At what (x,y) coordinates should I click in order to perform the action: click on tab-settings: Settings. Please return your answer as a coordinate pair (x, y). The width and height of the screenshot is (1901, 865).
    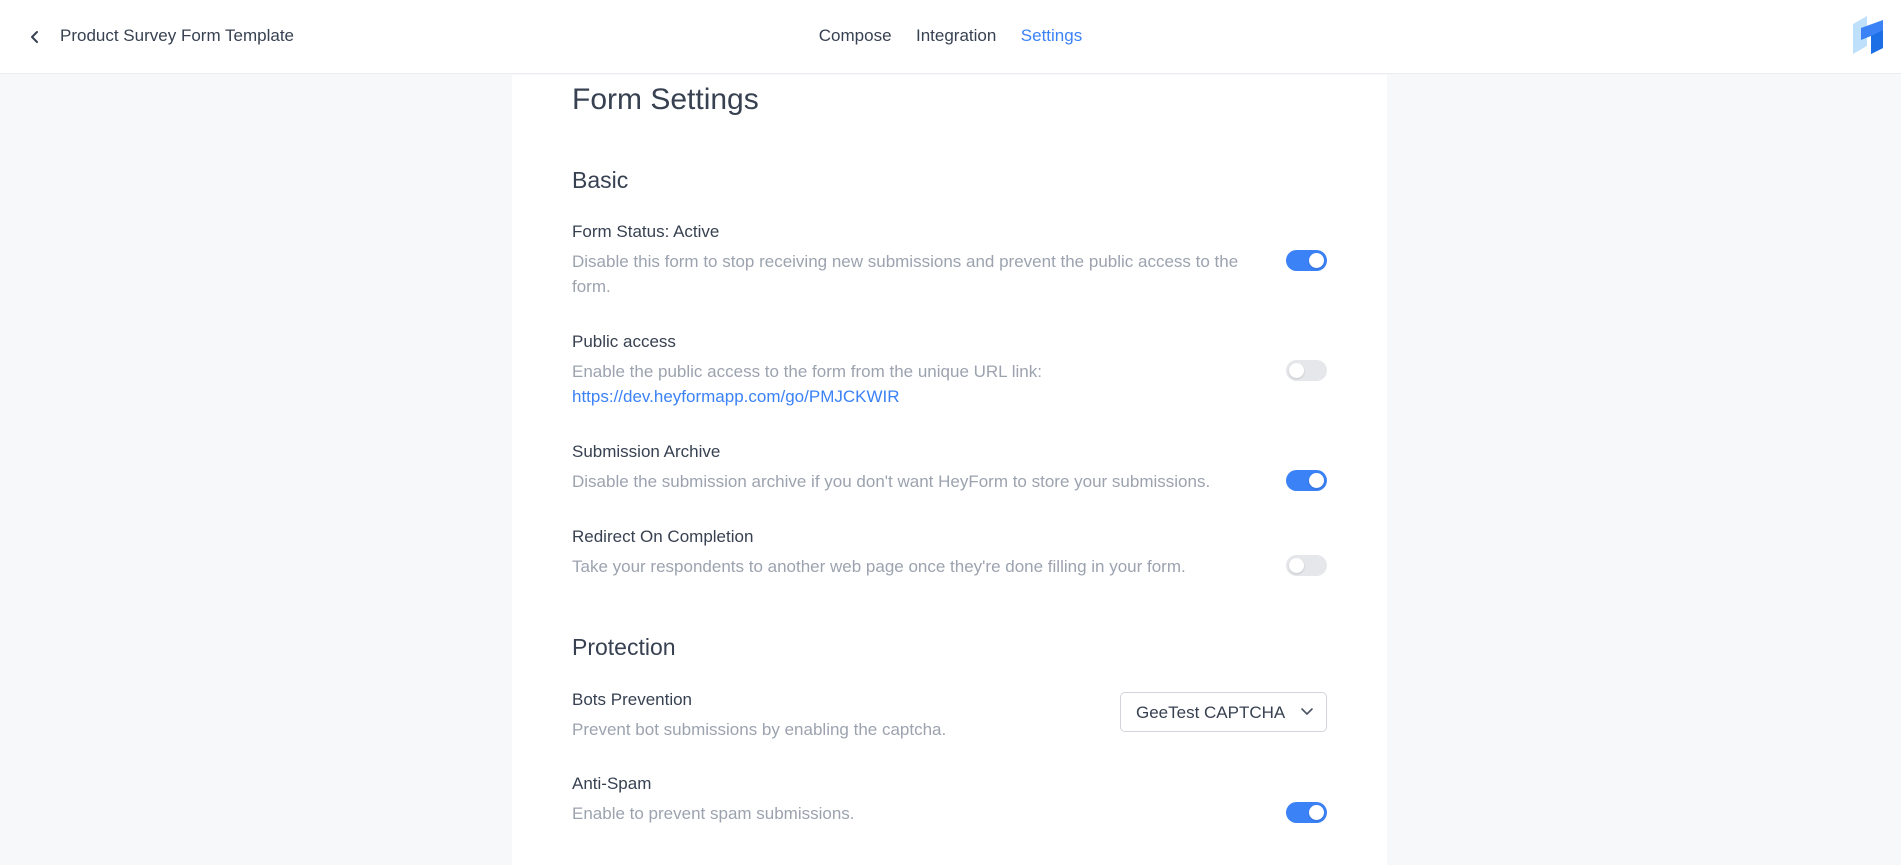
    Looking at the image, I should click on (1051, 36).